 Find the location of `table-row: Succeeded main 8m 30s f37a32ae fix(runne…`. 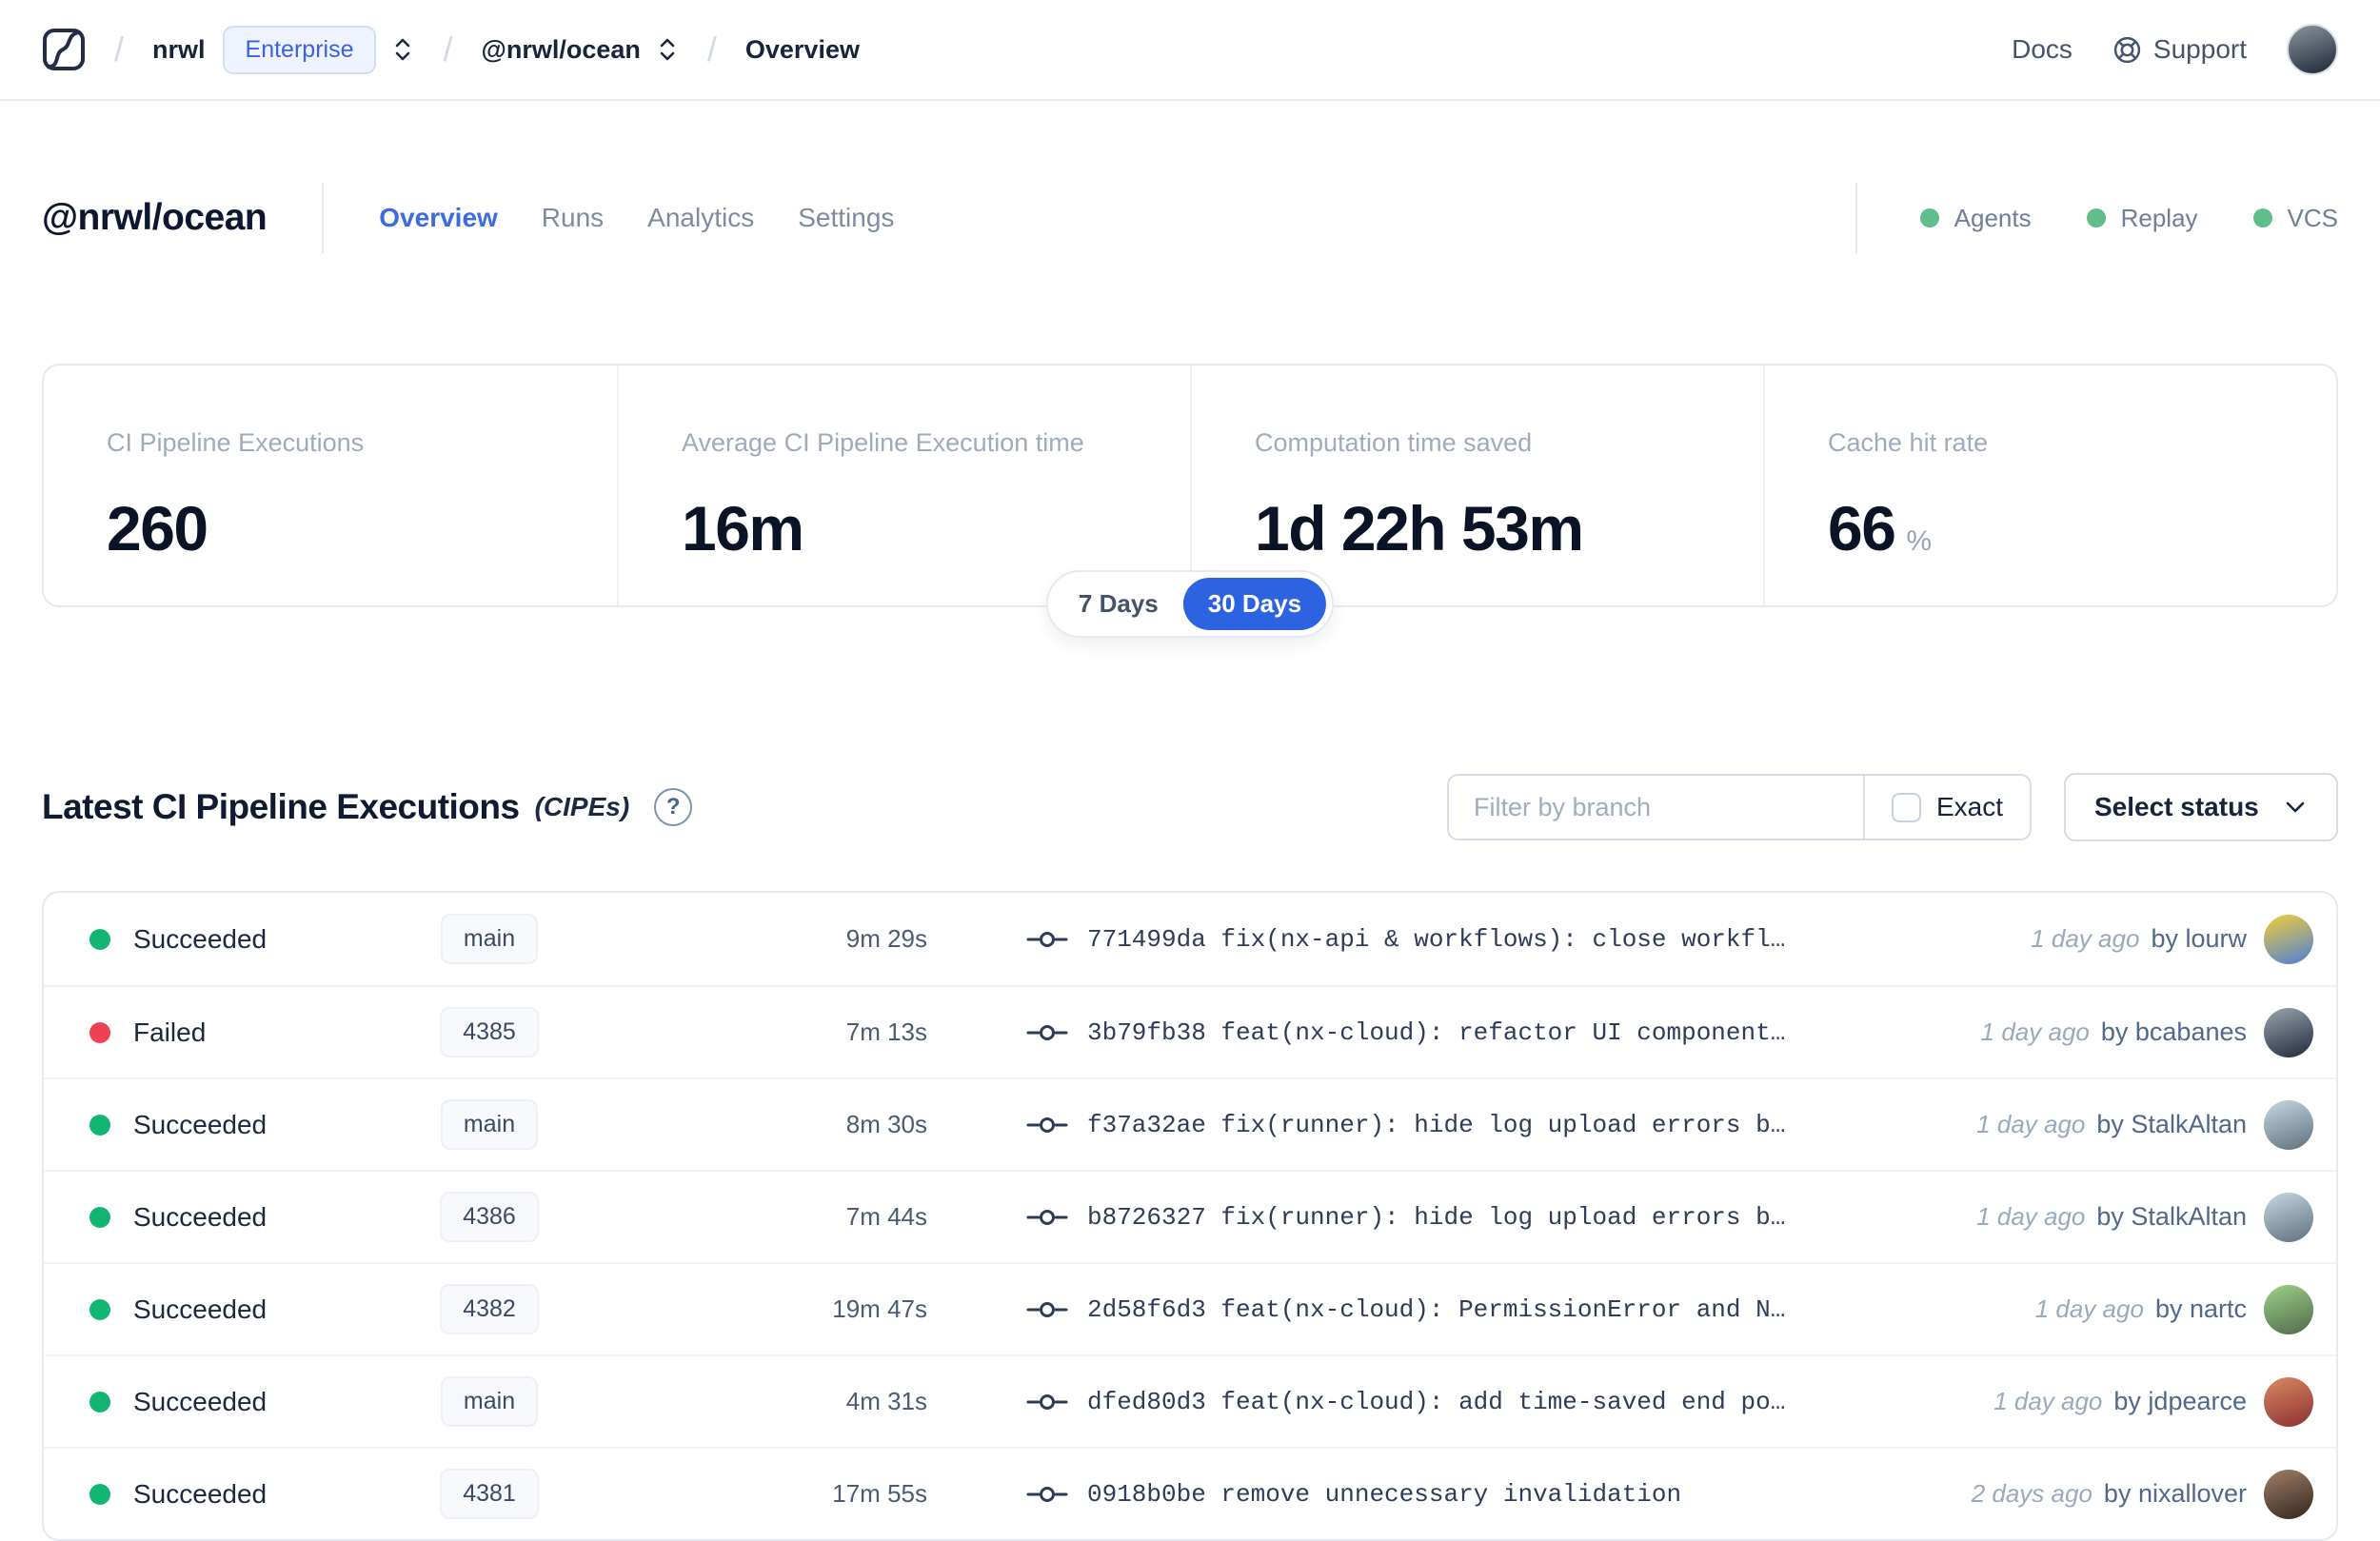

table-row: Succeeded main 8m 30s f37a32ae fix(runne… is located at coordinates (1190, 1123).